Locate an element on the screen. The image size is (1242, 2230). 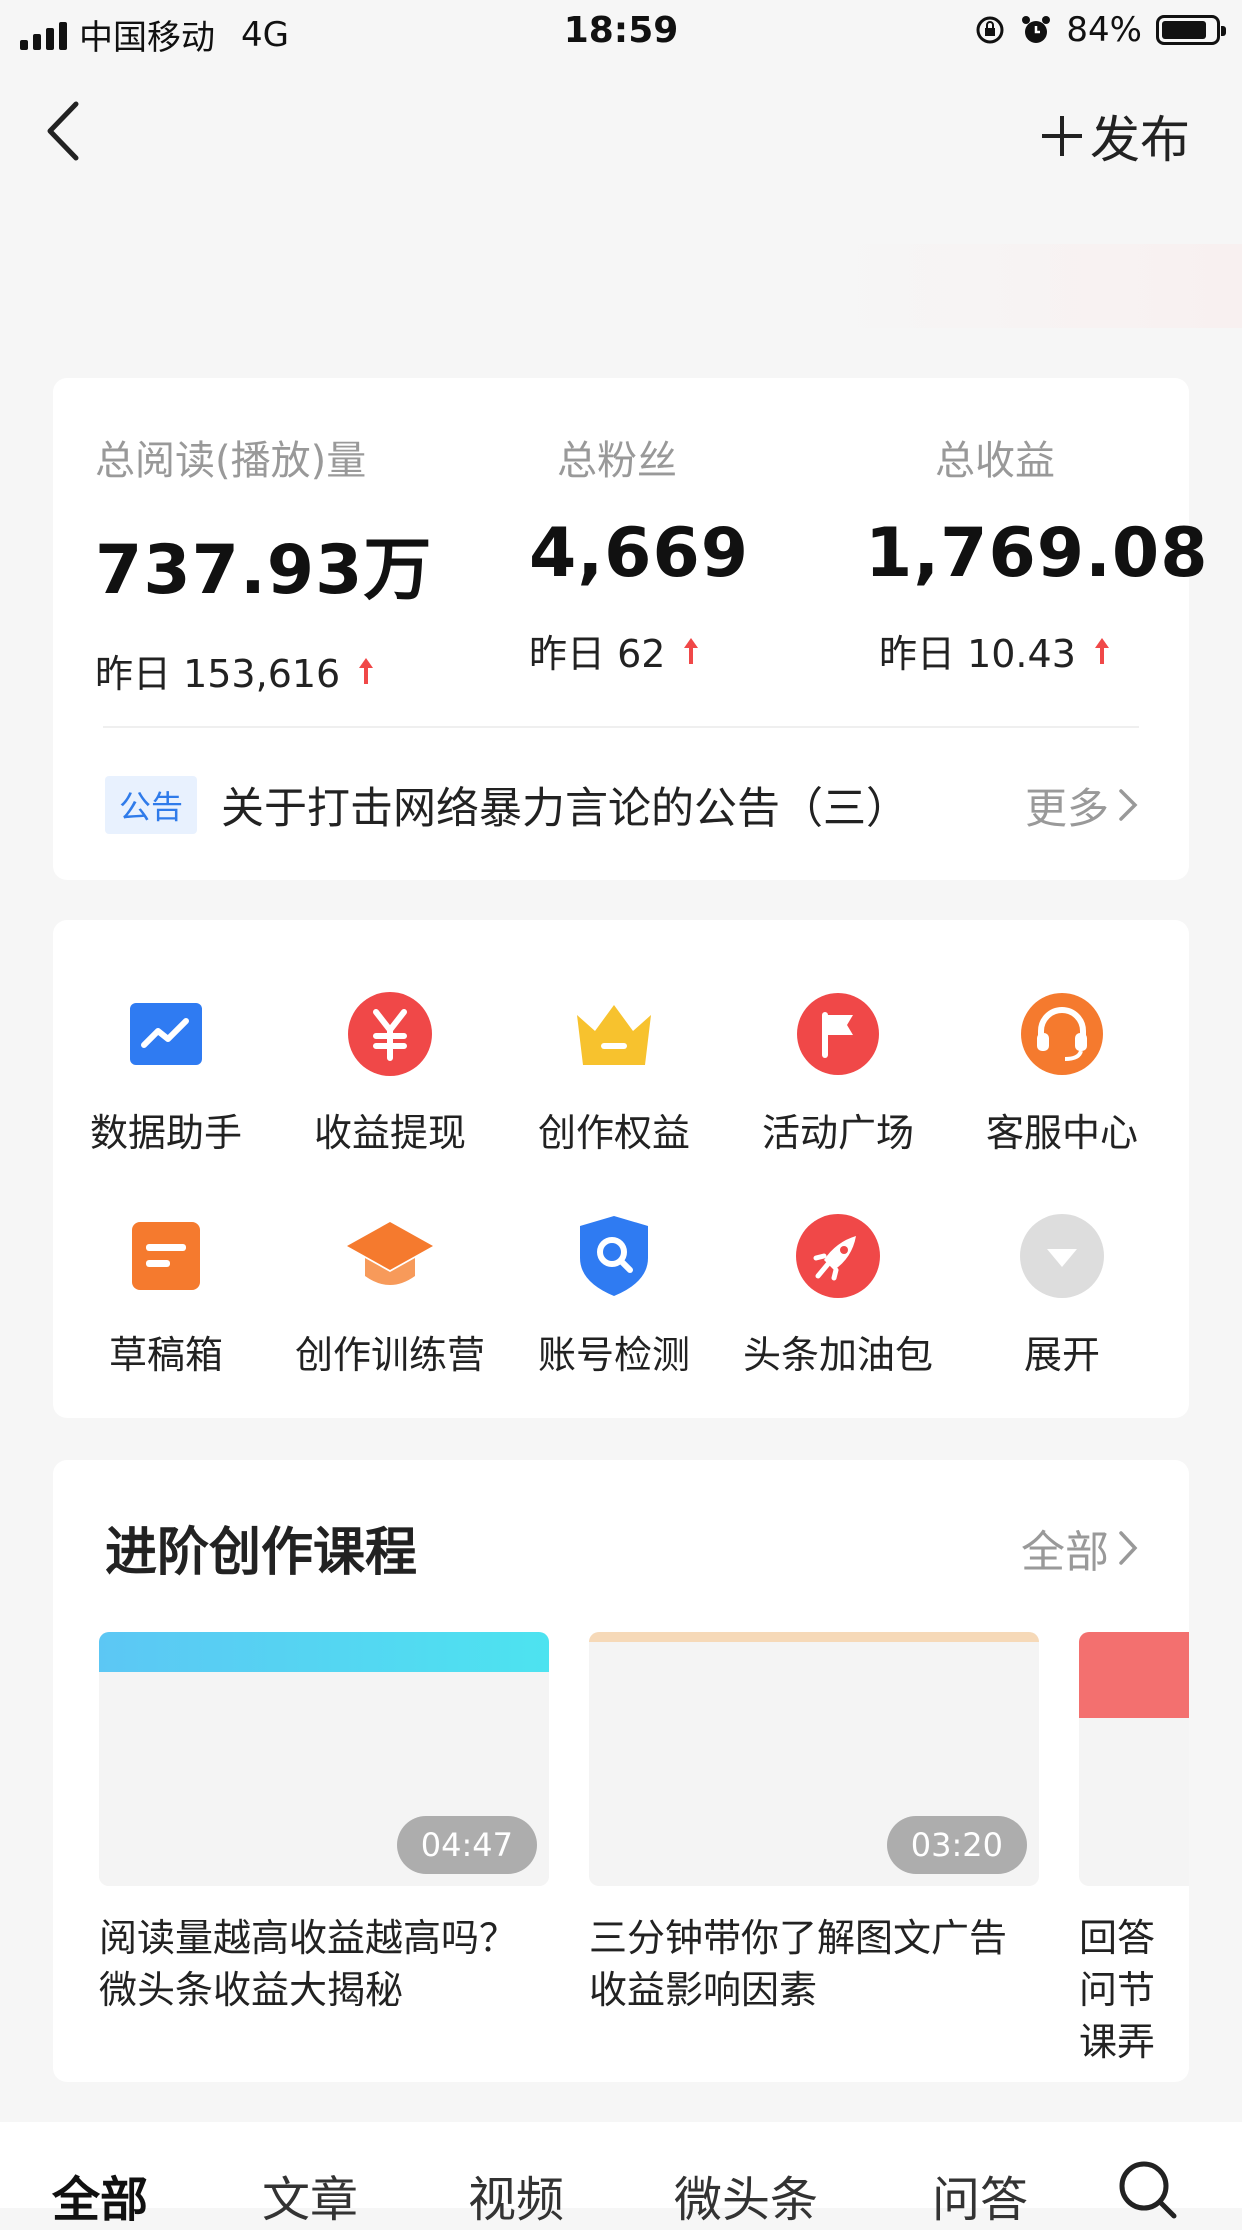
shield-search-icon is located at coordinates (614, 1256).